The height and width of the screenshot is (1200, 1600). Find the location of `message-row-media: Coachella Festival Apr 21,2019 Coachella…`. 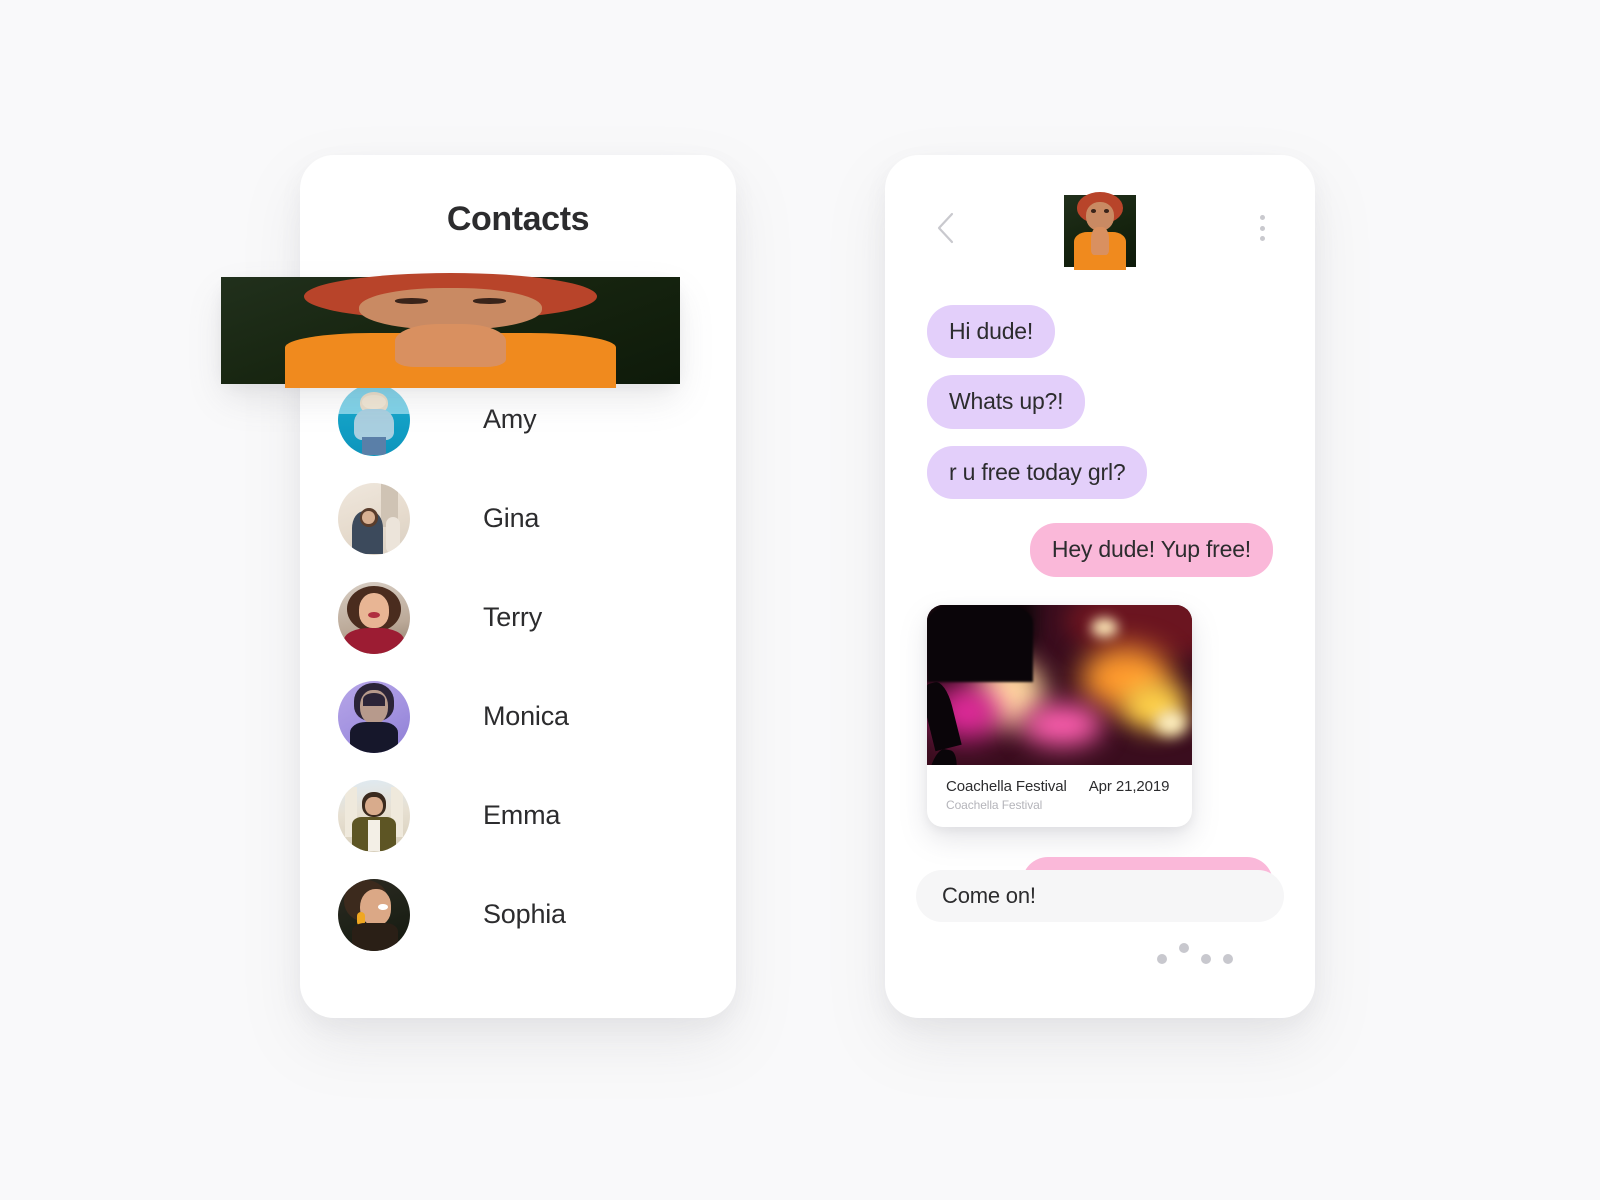

message-row-media: Coachella Festival Apr 21,2019 Coachella… is located at coordinates (1100, 717).